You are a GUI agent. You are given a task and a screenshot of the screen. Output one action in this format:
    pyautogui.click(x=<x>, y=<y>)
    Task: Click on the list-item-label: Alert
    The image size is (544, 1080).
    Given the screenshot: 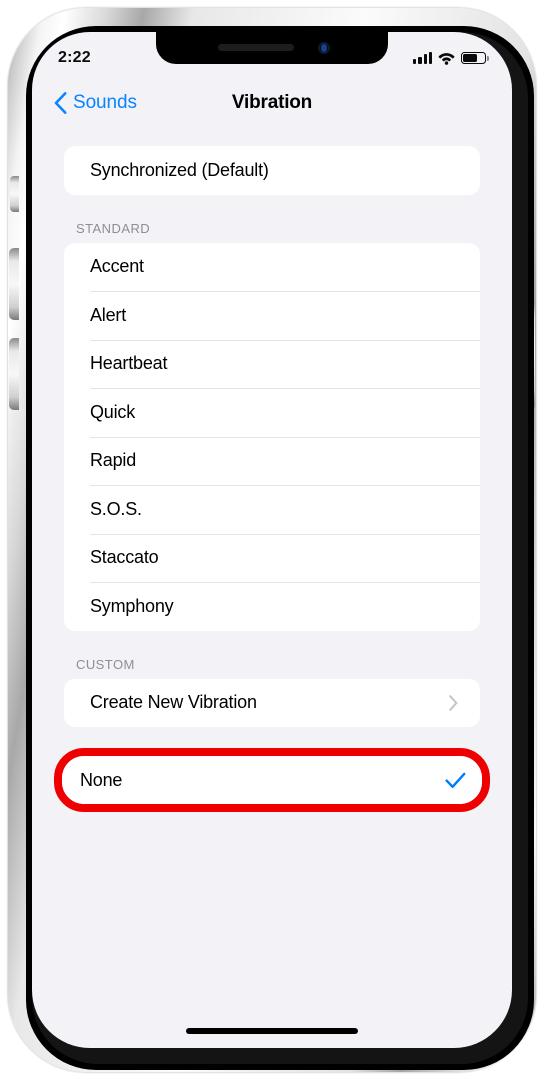 What is the action you would take?
    pyautogui.click(x=108, y=314)
    